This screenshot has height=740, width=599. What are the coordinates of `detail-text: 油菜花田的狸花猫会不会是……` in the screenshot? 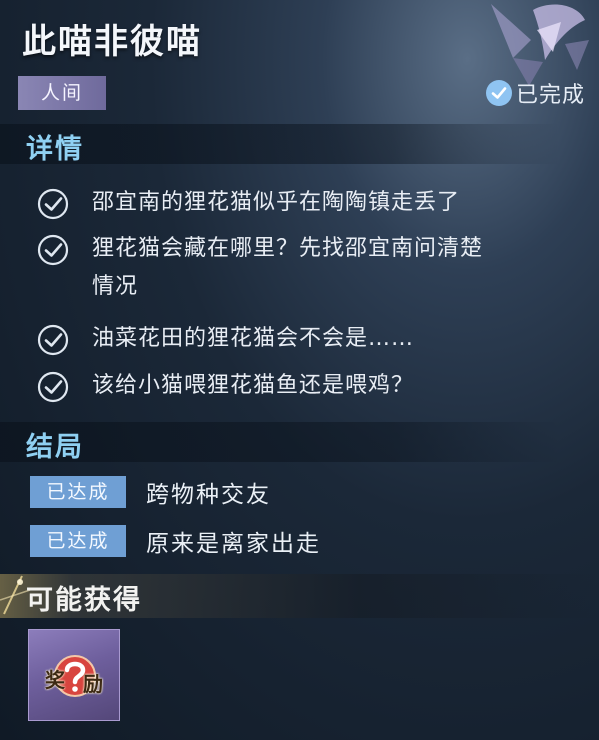 It's located at (253, 338).